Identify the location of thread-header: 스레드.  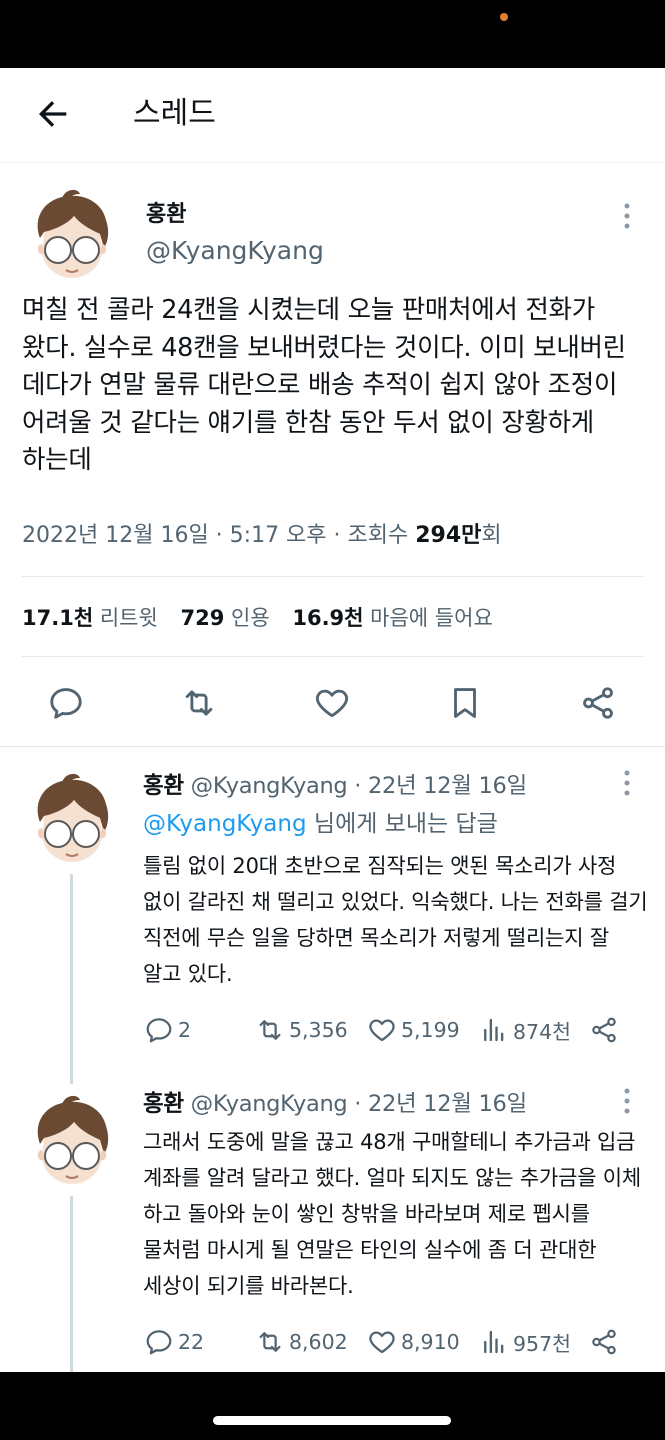
(332, 115).